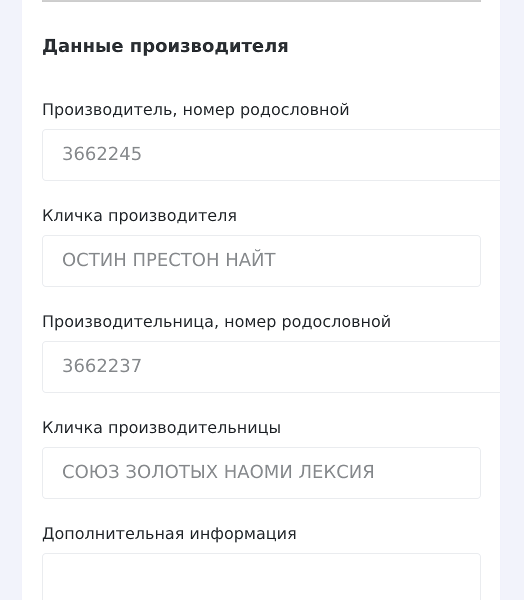  I want to click on input-field: 3662237, so click(271, 367).